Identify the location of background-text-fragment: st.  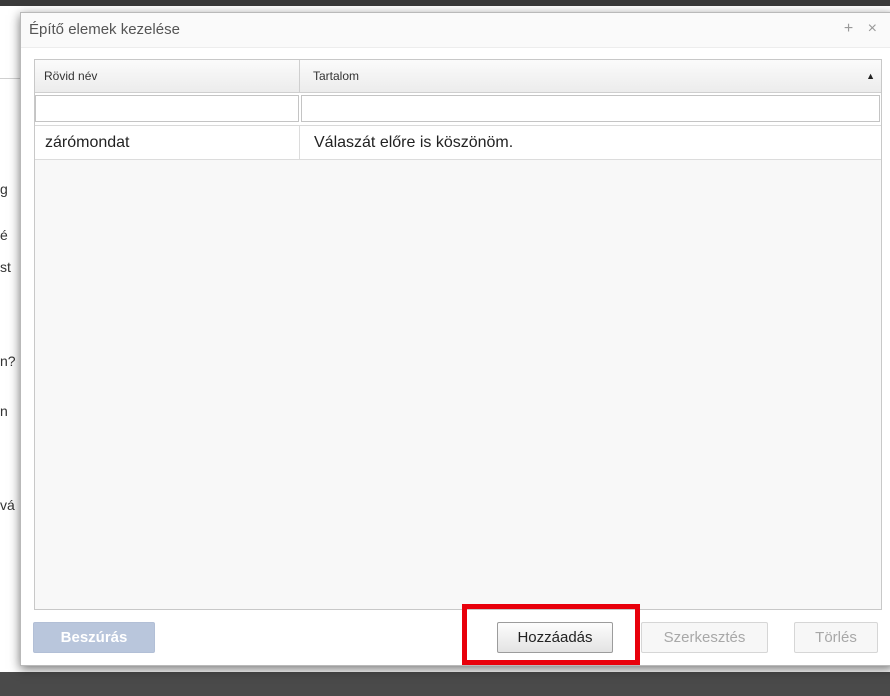
(5, 267).